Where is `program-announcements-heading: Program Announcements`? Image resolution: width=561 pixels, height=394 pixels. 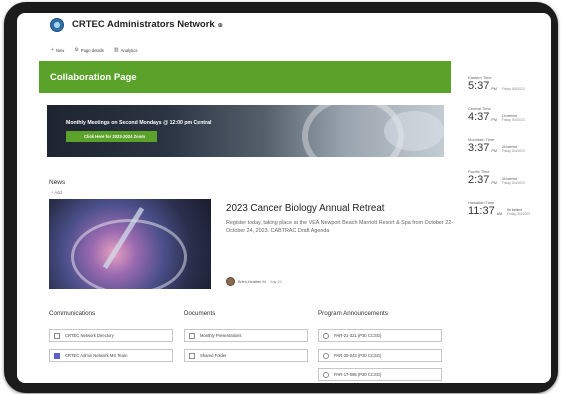
program-announcements-heading: Program Announcements is located at coordinates (353, 313).